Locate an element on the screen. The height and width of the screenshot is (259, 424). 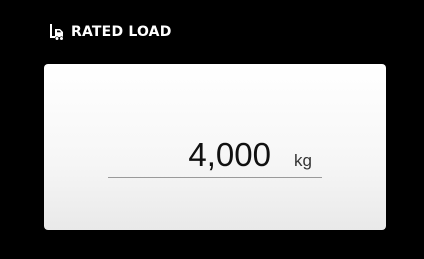
rated-load-field: 4,000 kg is located at coordinates (215, 157).